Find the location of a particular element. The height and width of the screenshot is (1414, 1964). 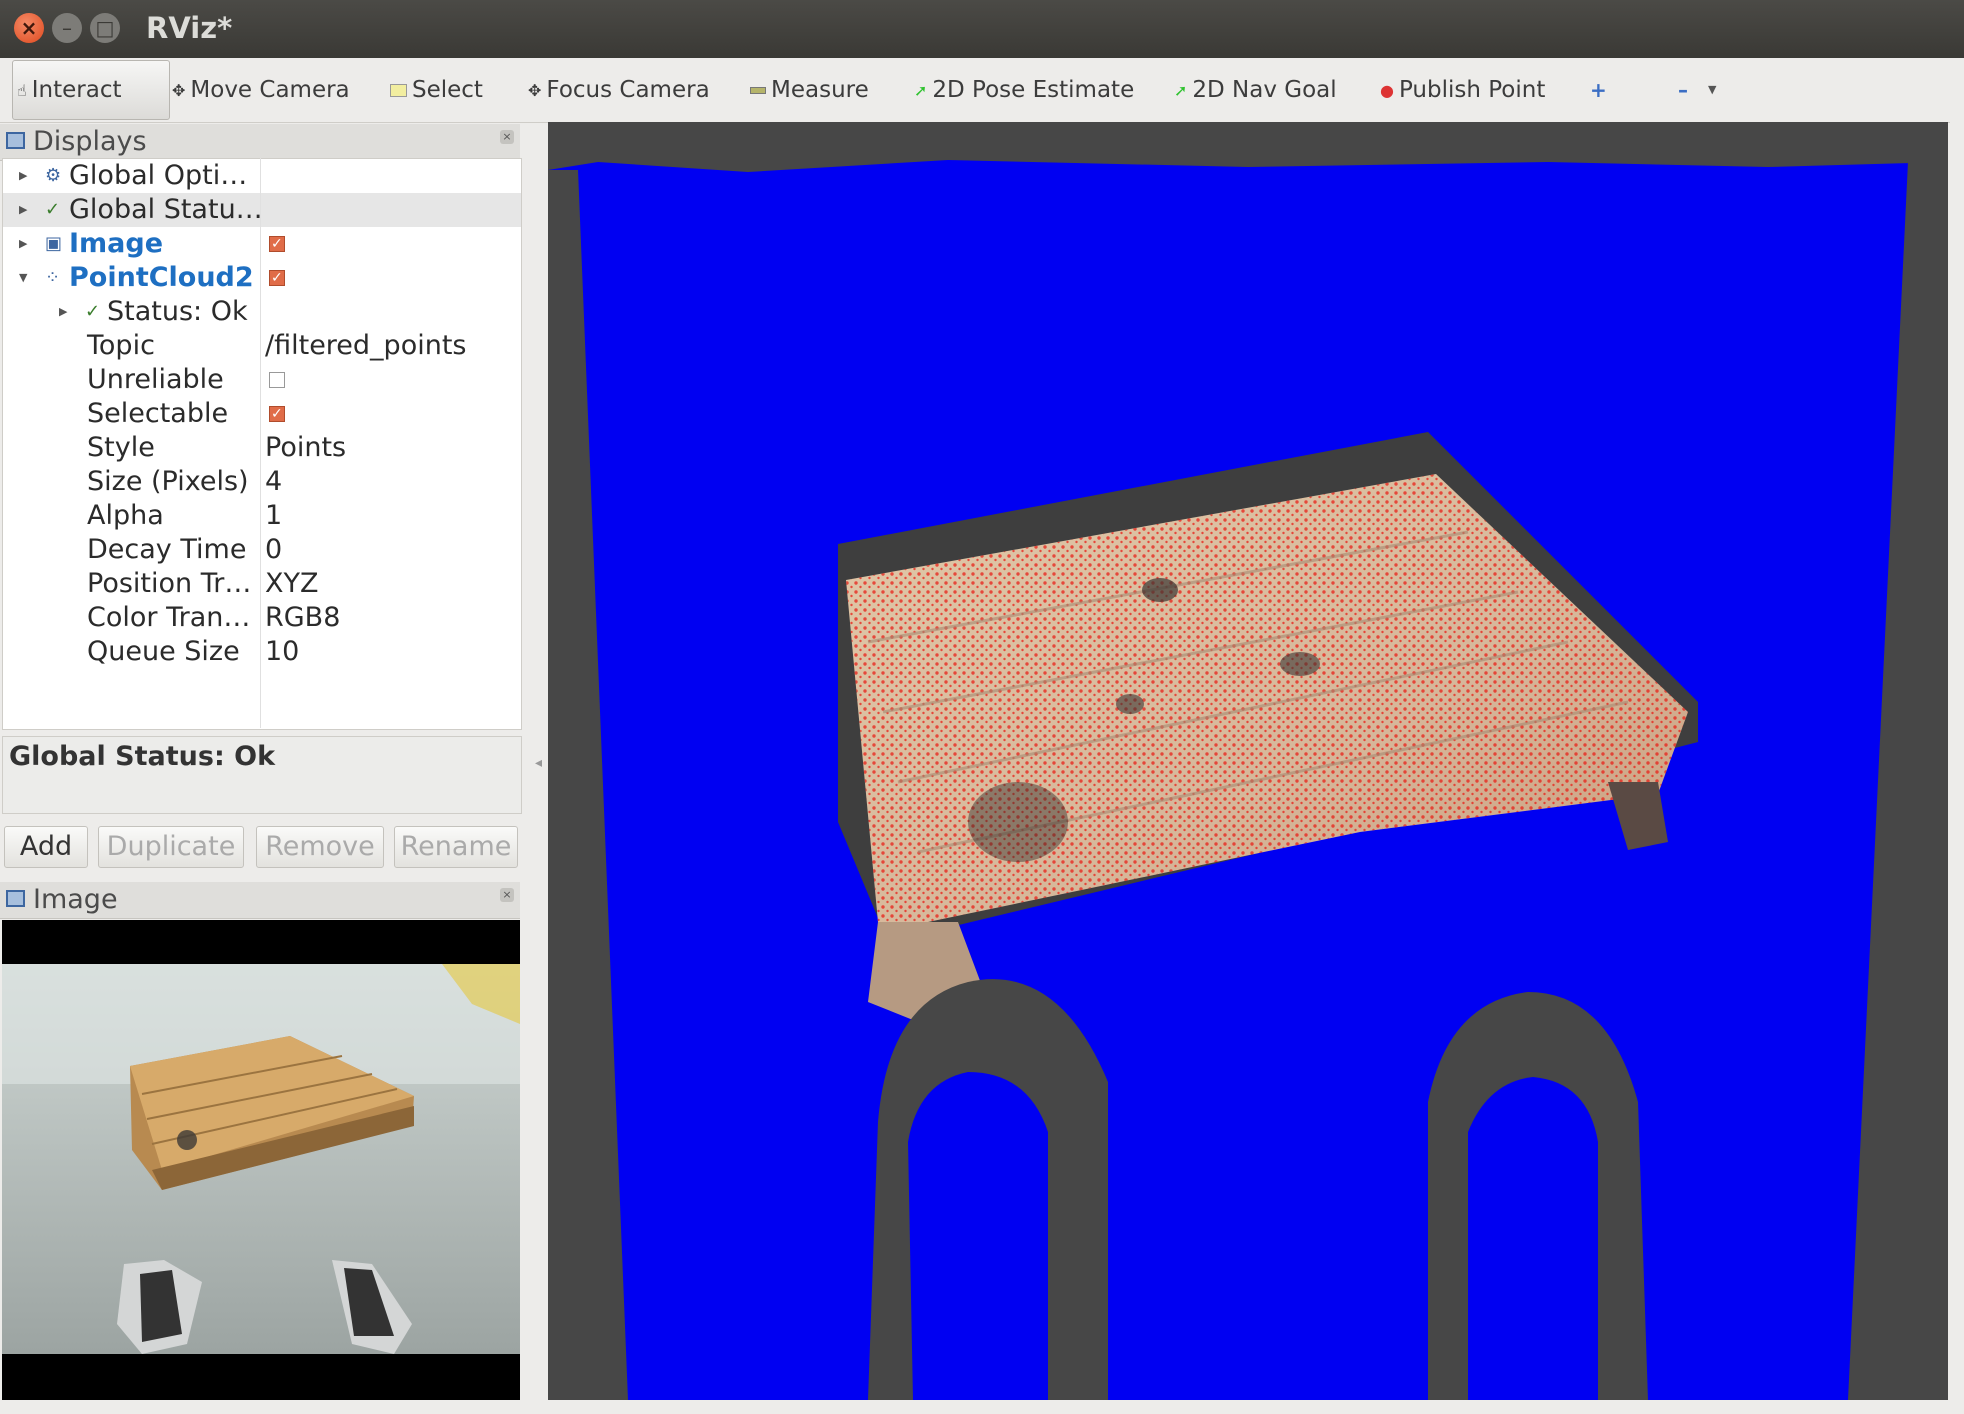

select-icon is located at coordinates (398, 90).